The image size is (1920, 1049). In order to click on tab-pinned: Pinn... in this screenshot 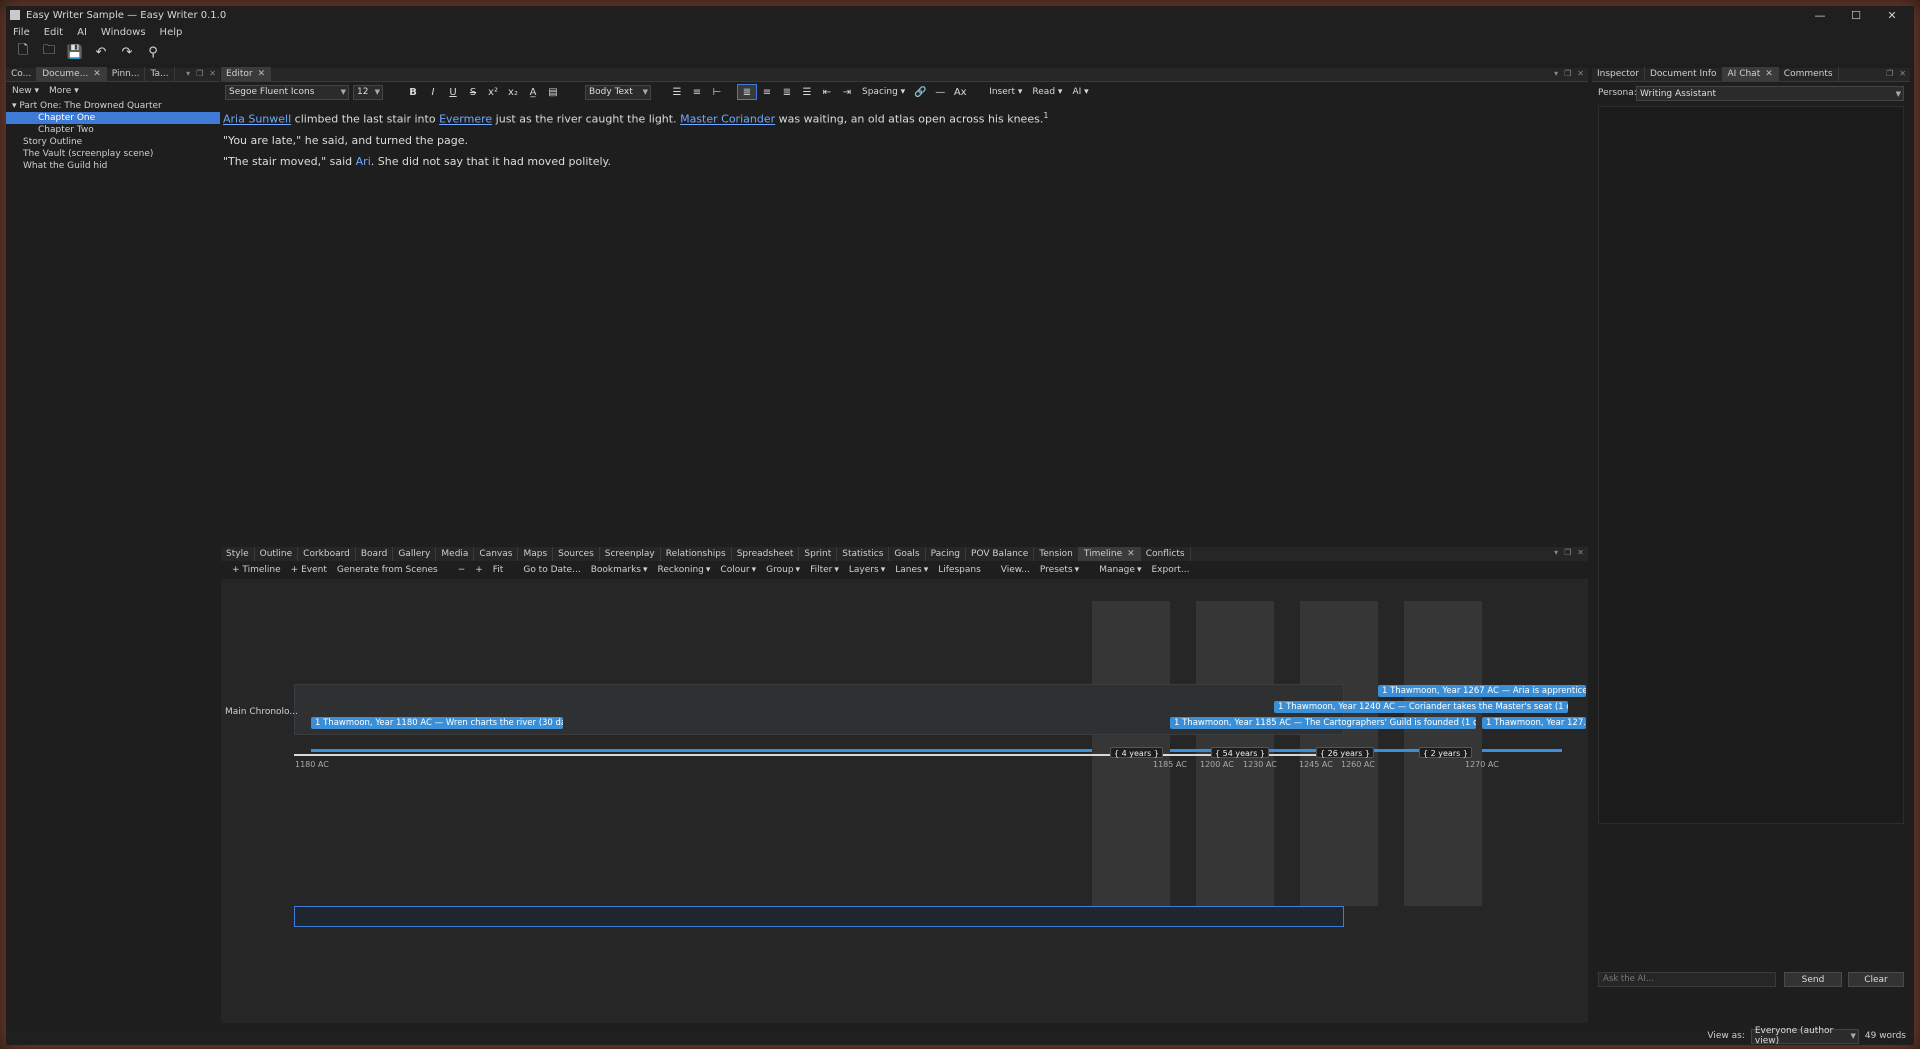, I will do `click(126, 74)`.